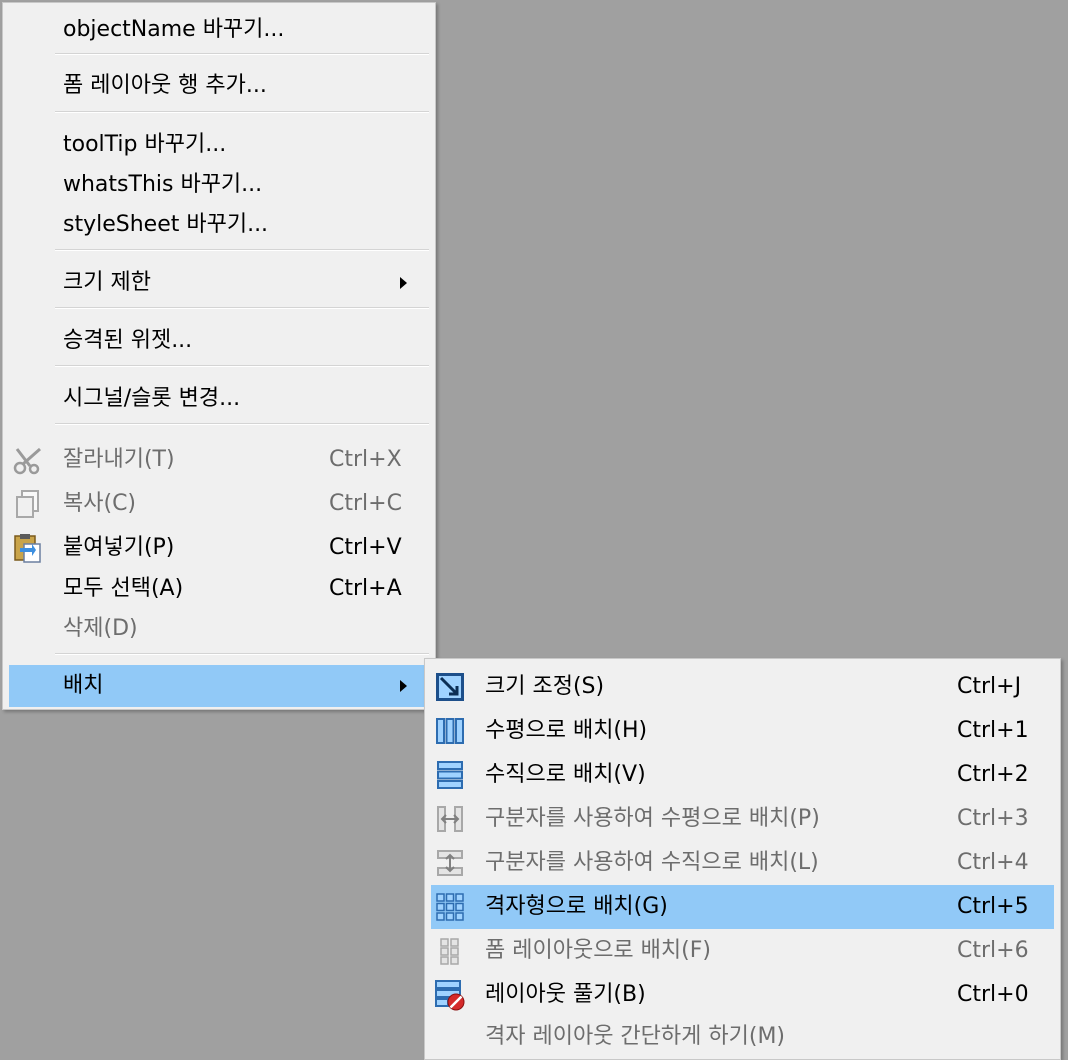 The width and height of the screenshot is (1068, 1060). Describe the element at coordinates (83, 685) in the screenshot. I see `menu-item-label: 배치` at that location.